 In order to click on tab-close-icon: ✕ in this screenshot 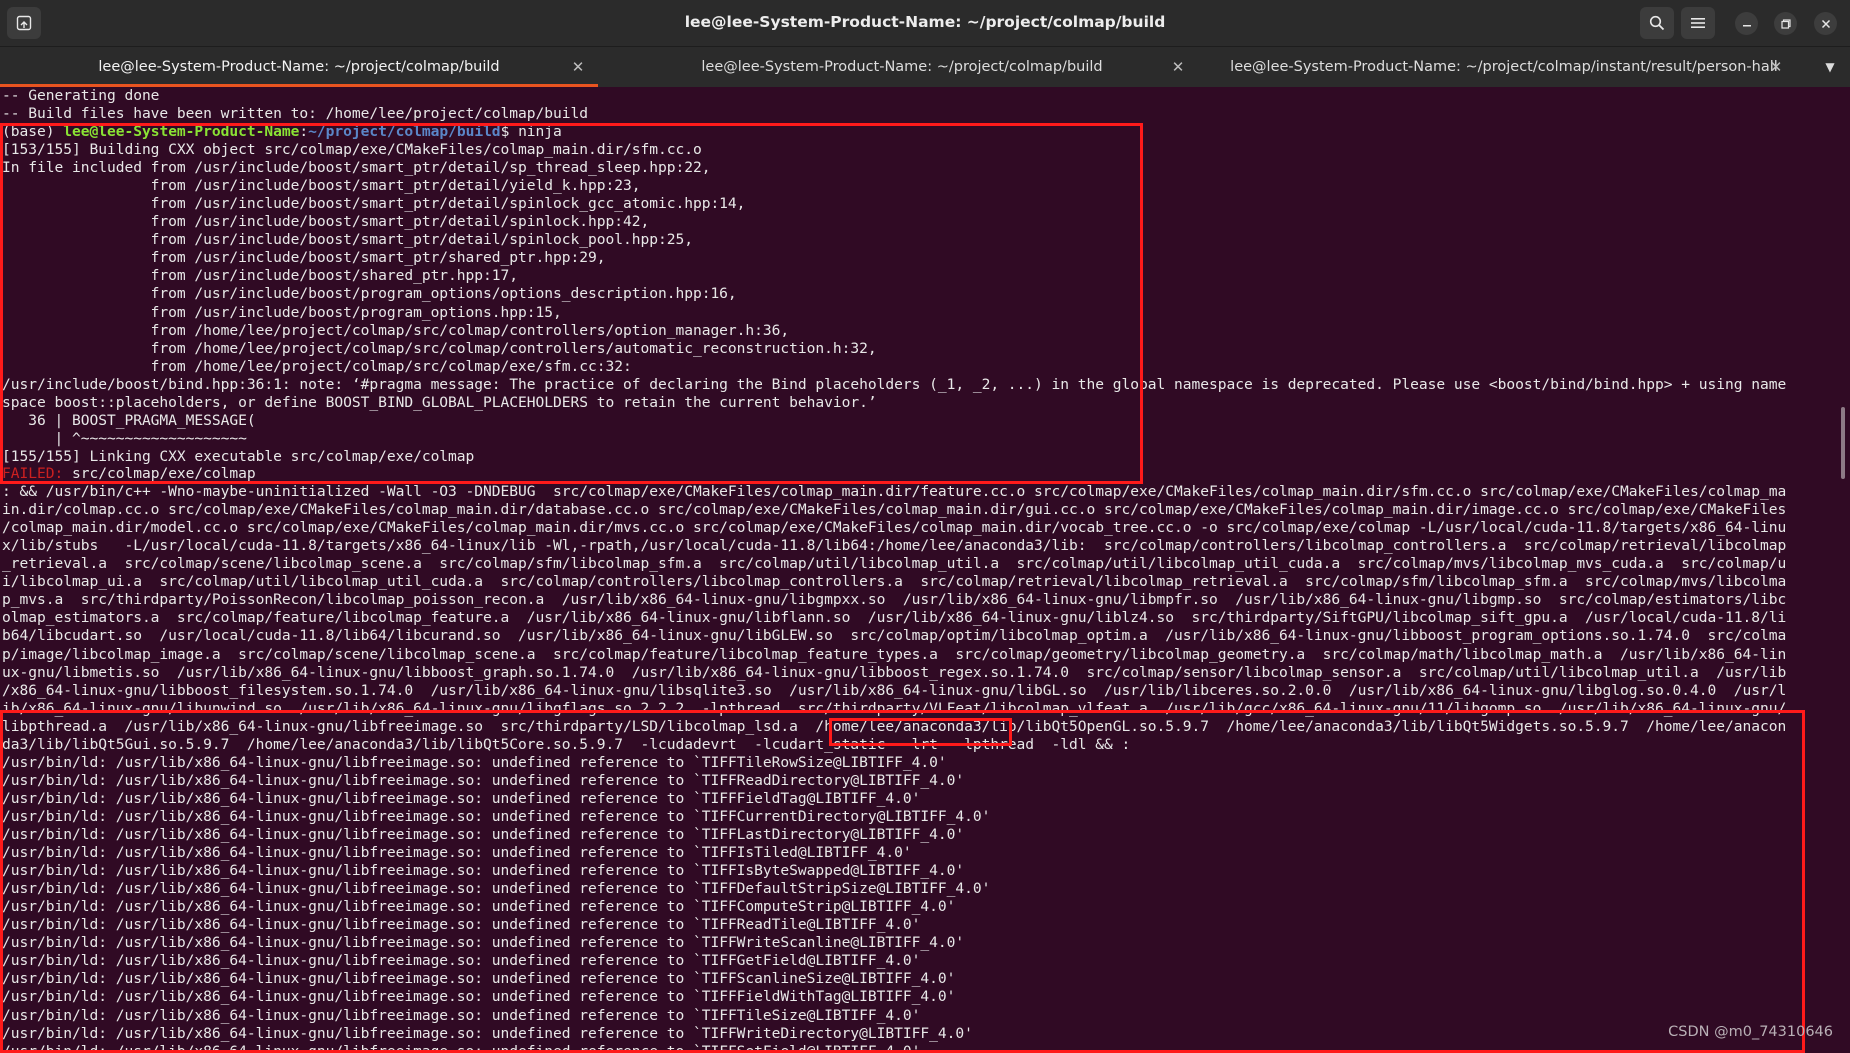, I will do `click(1178, 67)`.